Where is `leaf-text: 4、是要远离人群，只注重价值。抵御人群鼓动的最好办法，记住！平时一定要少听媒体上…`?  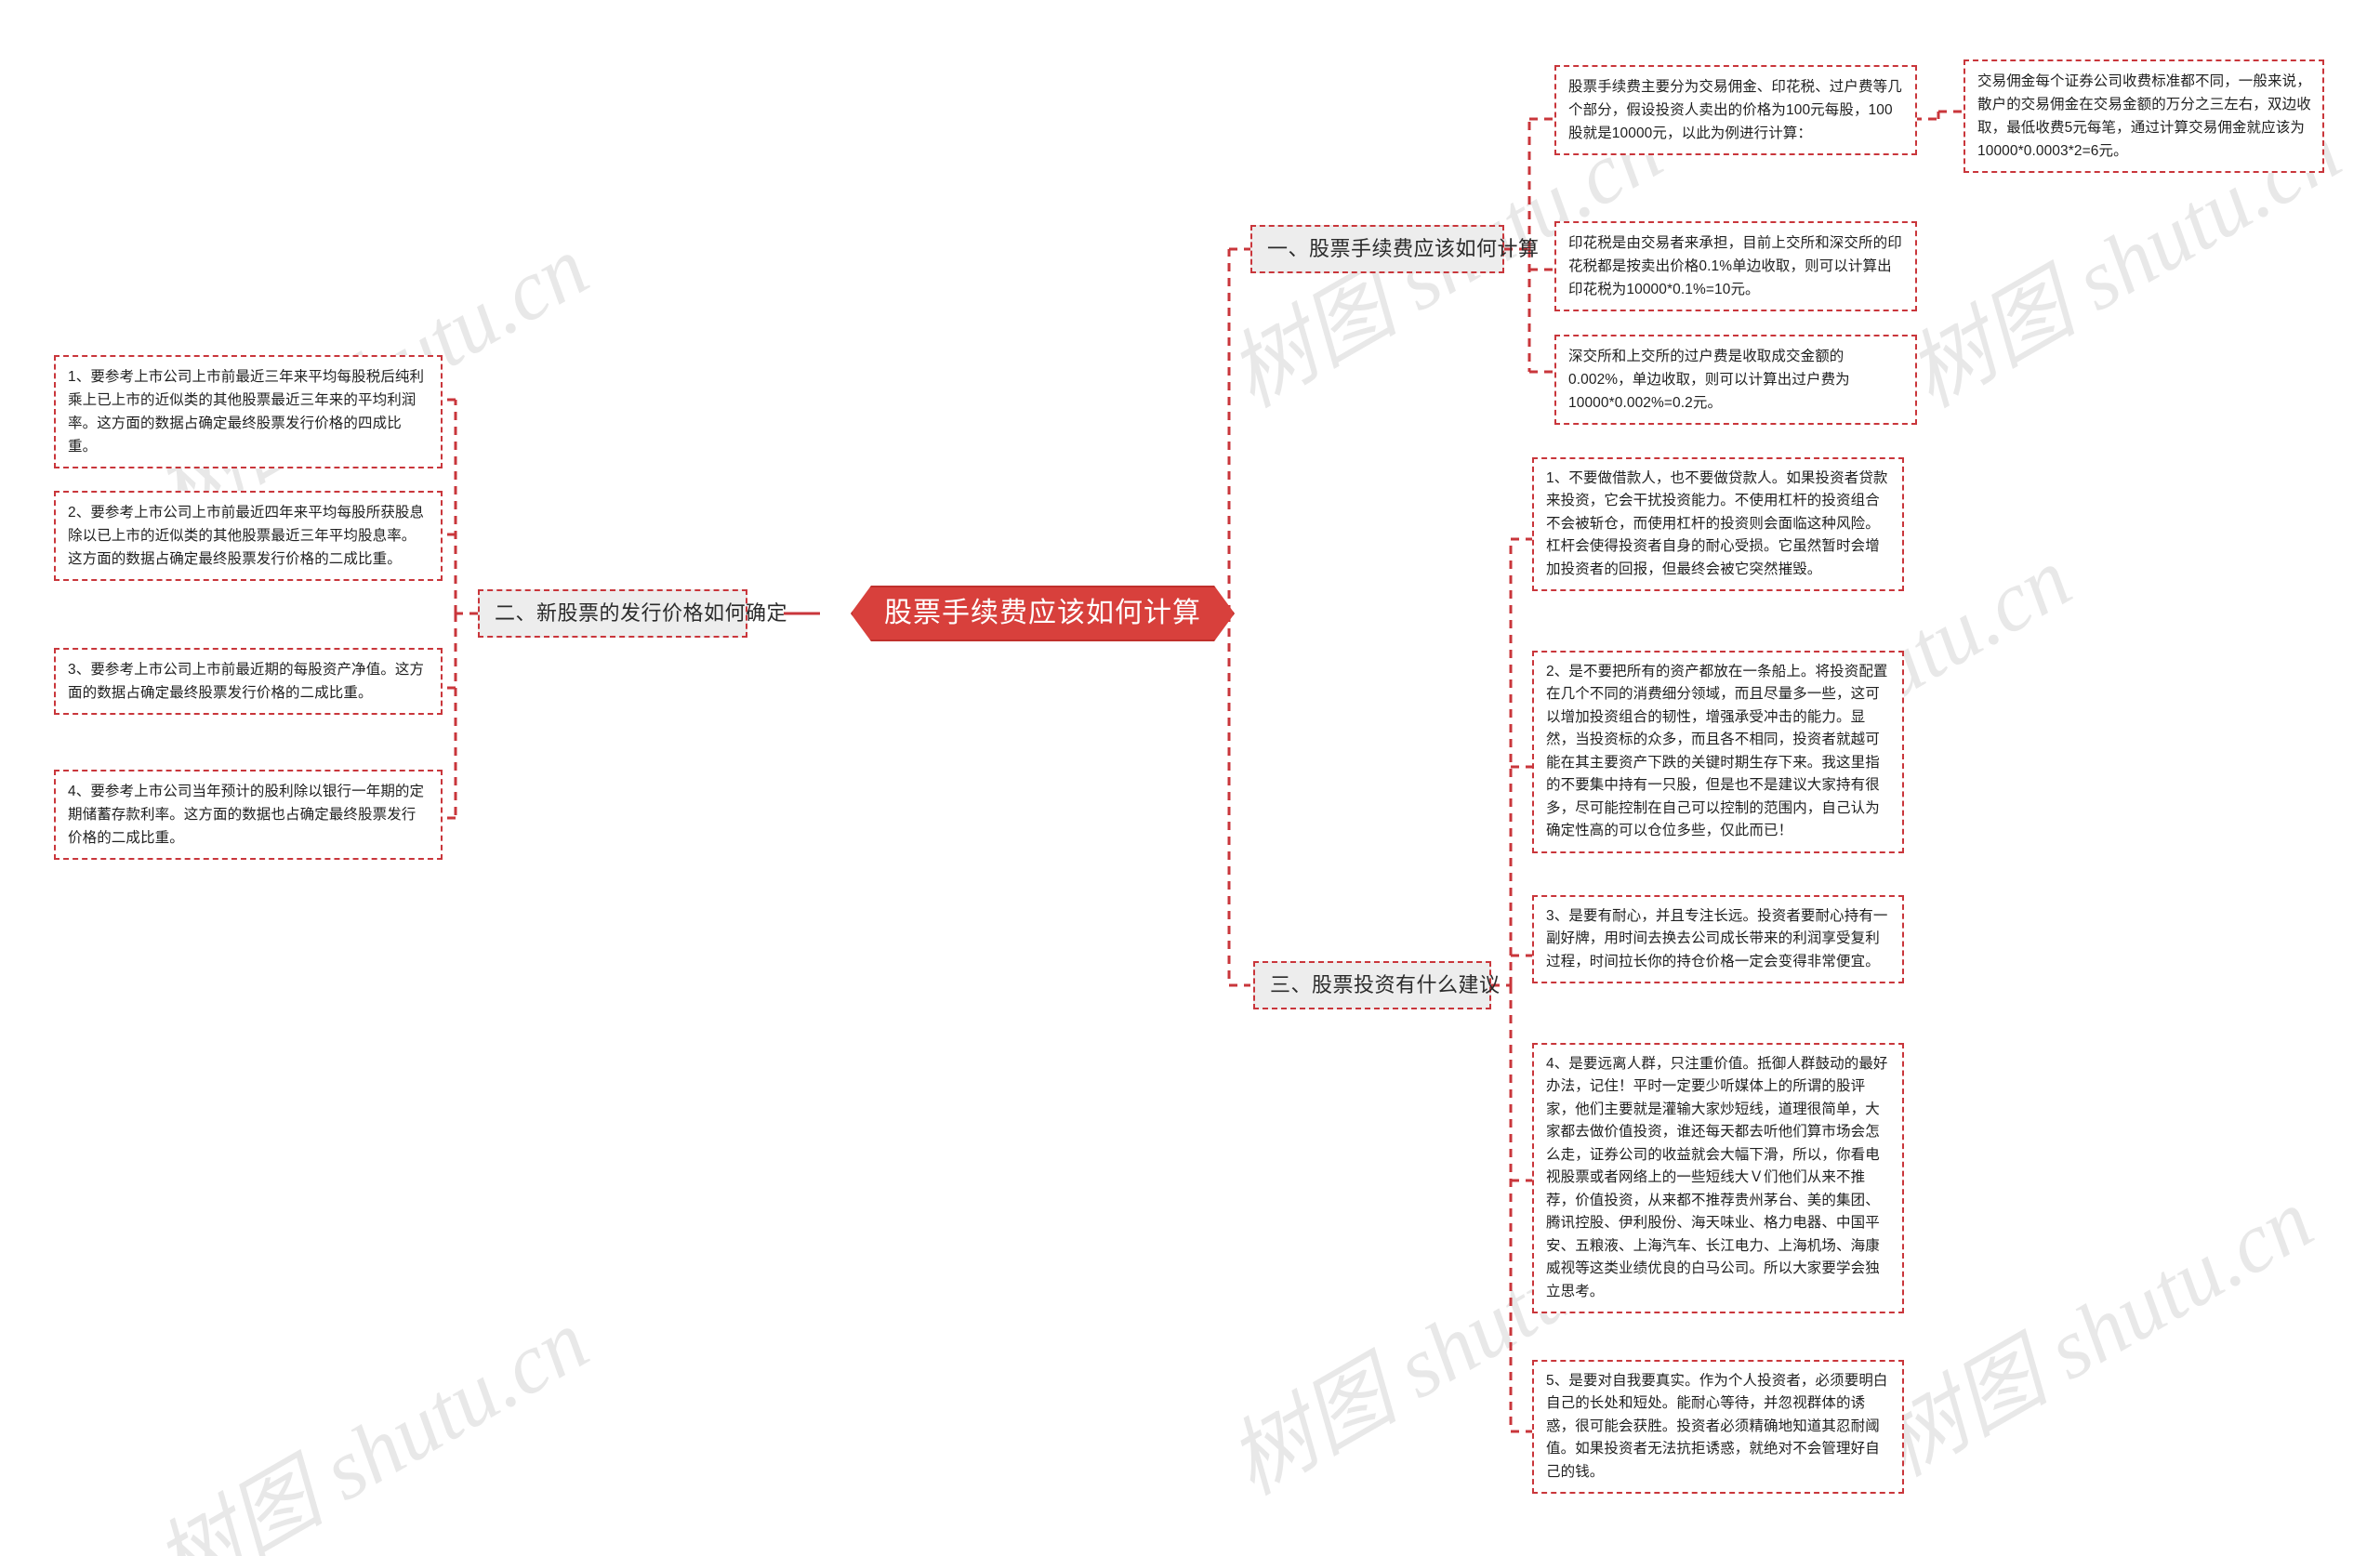 leaf-text: 4、是要远离人群，只注重价值。抵御人群鼓动的最好办法，记住！平时一定要少听媒体上… is located at coordinates (1717, 1177).